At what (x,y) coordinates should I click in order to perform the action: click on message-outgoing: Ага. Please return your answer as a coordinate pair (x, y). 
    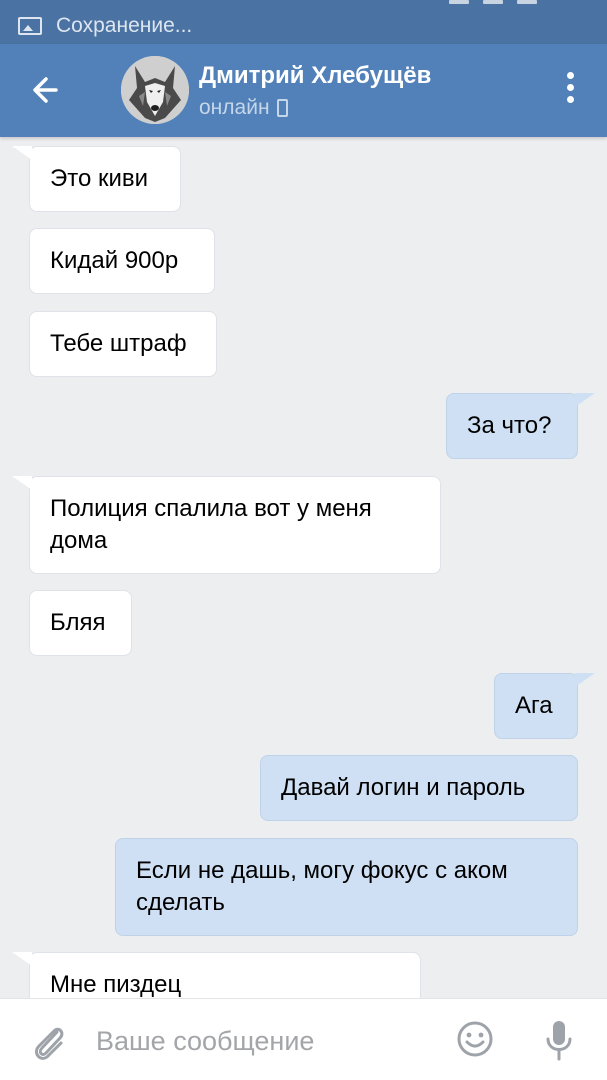
    Looking at the image, I should click on (544, 706).